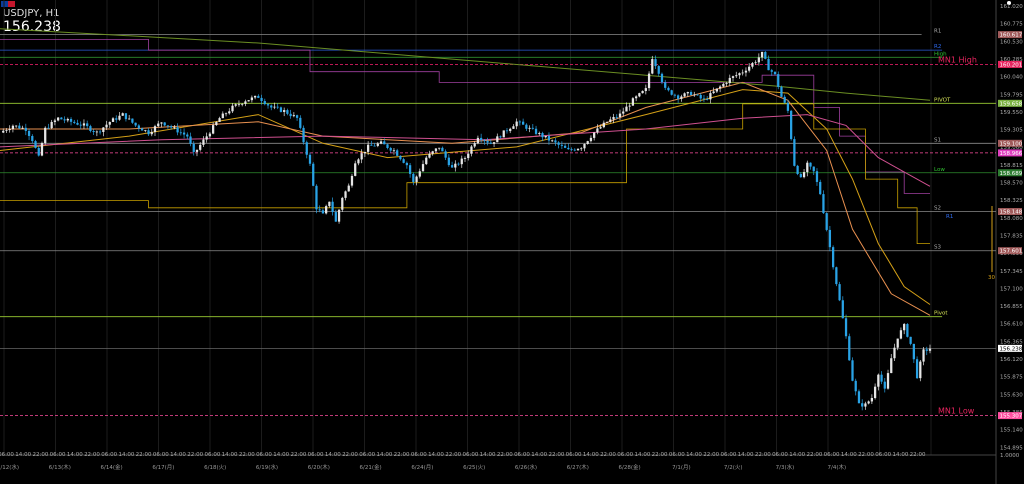  Describe the element at coordinates (1011, 104) in the screenshot. I see `level-badge-text: 159.658` at that location.